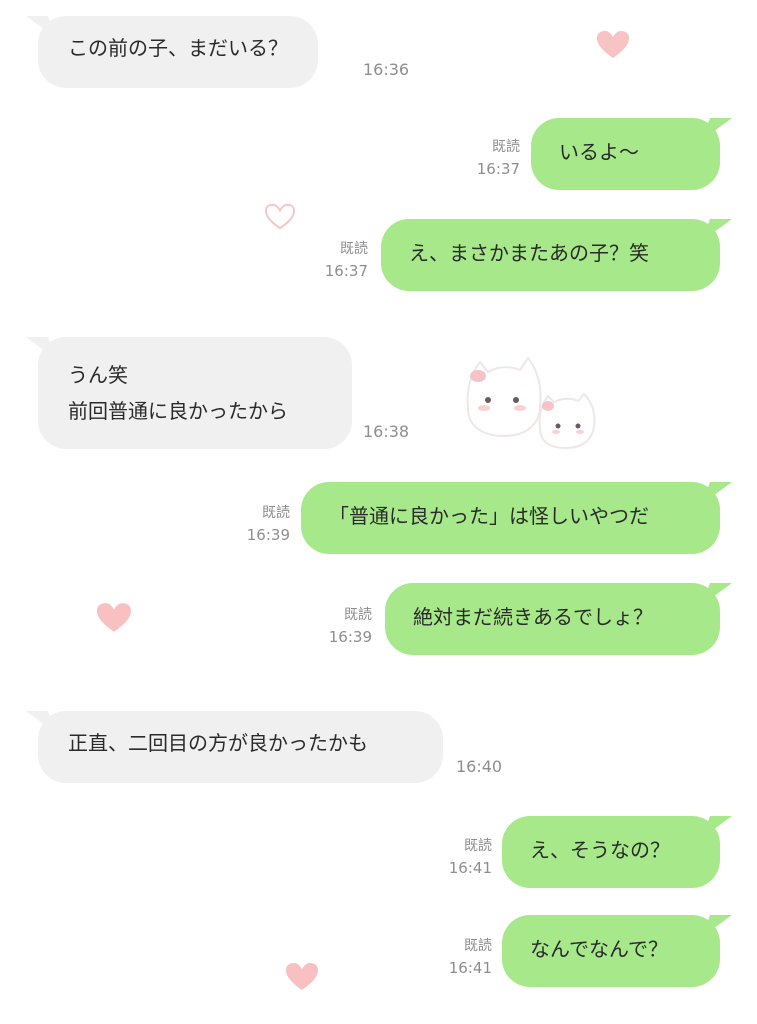  Describe the element at coordinates (218, 743) in the screenshot. I see `message-text: 正直、二回目の方が良かったかも` at that location.